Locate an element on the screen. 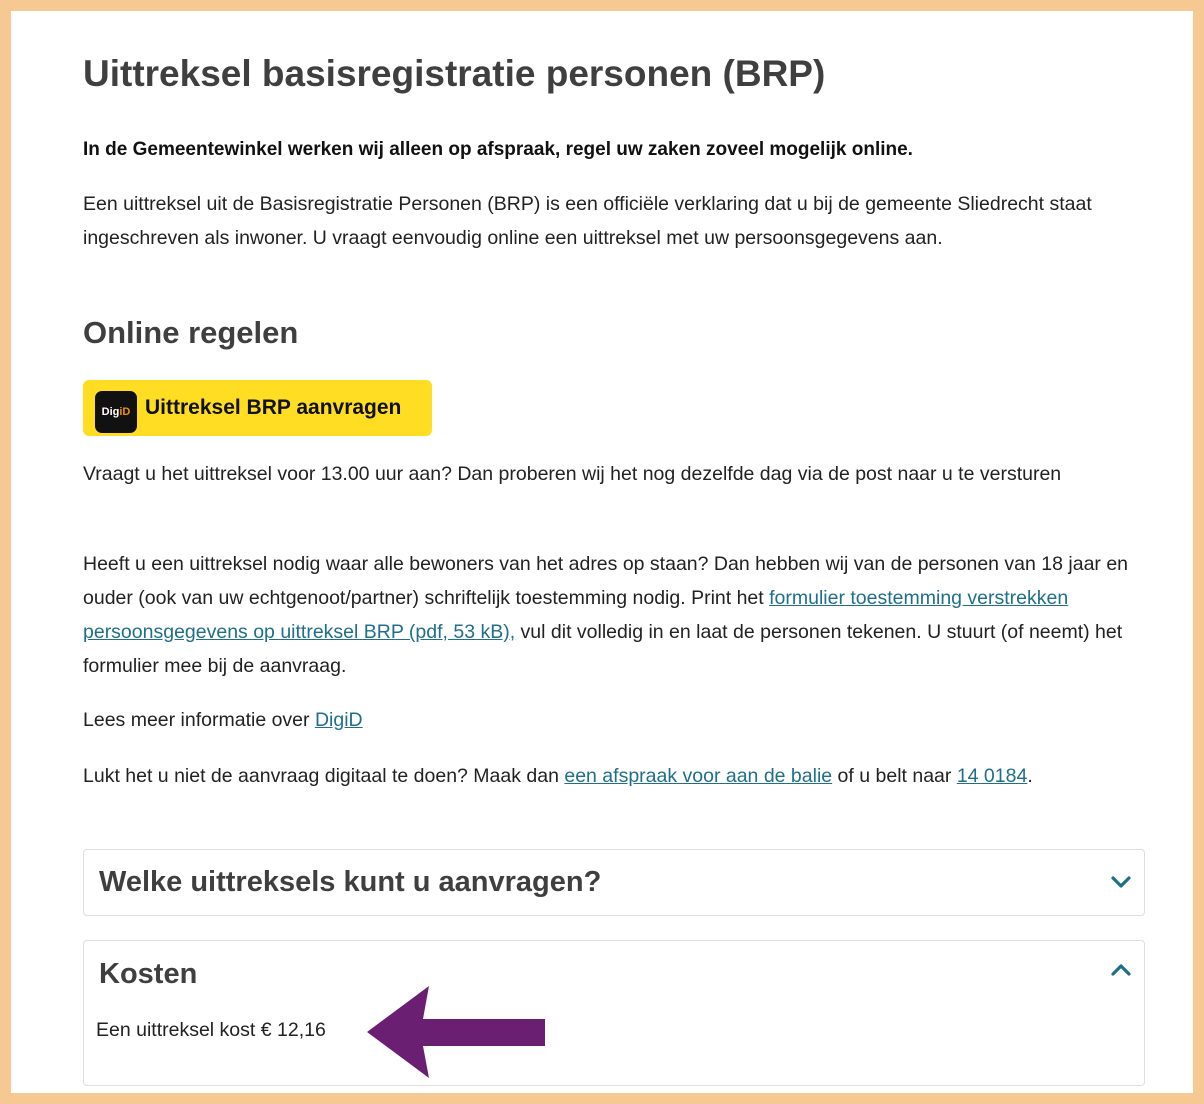 This screenshot has width=1204, height=1104. online-heading: Online regelen is located at coordinates (191, 332).